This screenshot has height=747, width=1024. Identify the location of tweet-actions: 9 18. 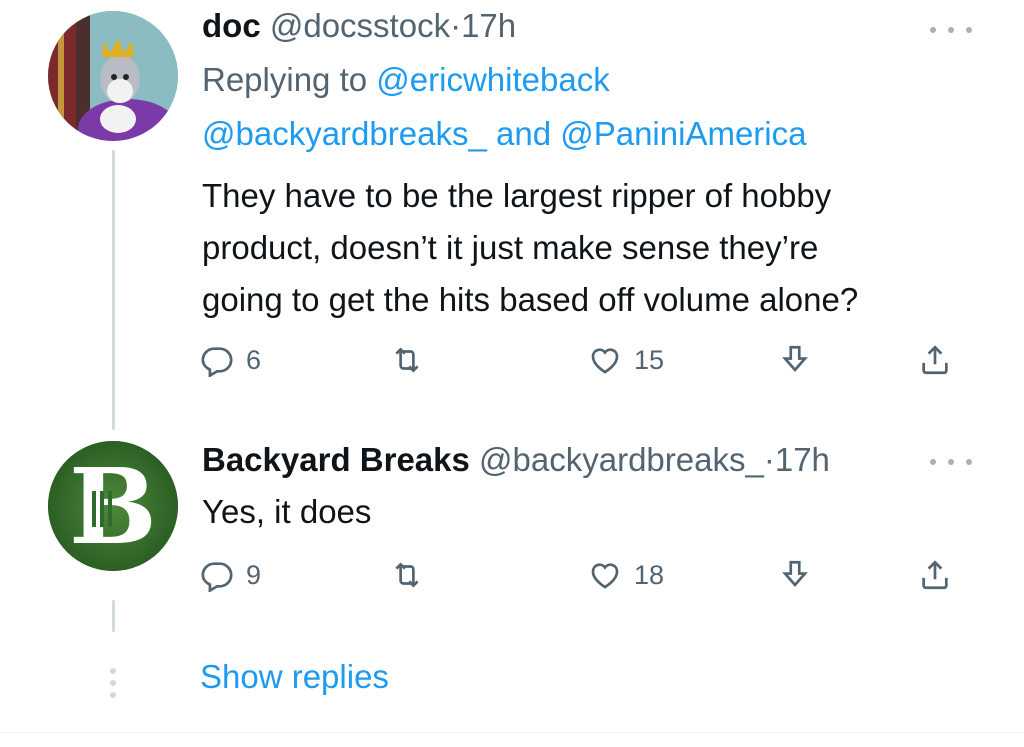
(585, 575).